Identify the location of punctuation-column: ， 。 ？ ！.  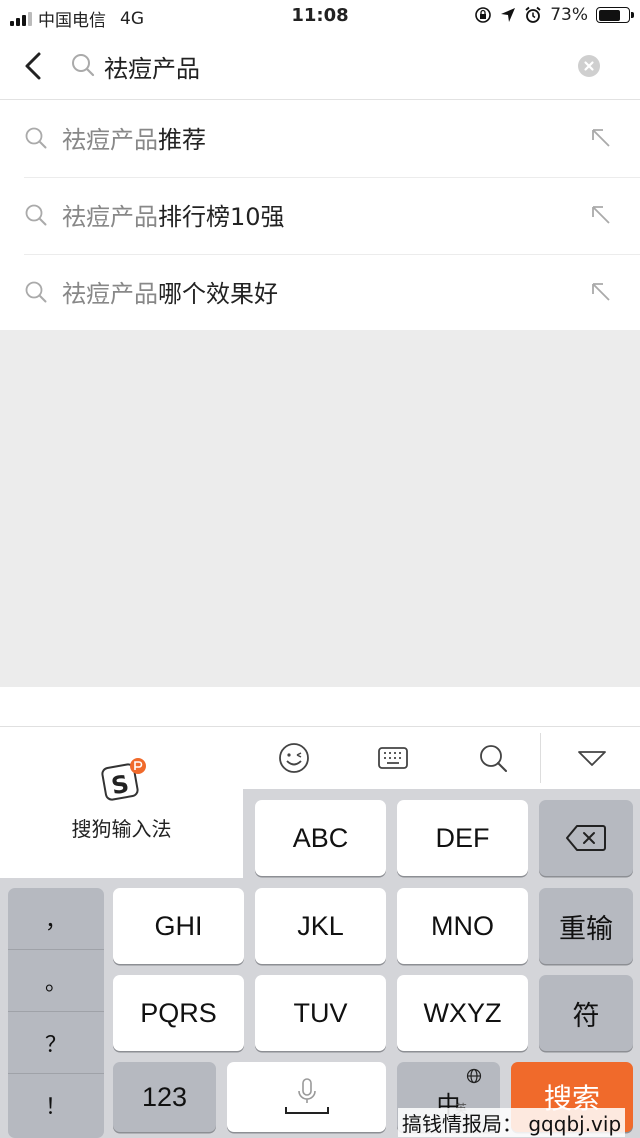
(56, 1013).